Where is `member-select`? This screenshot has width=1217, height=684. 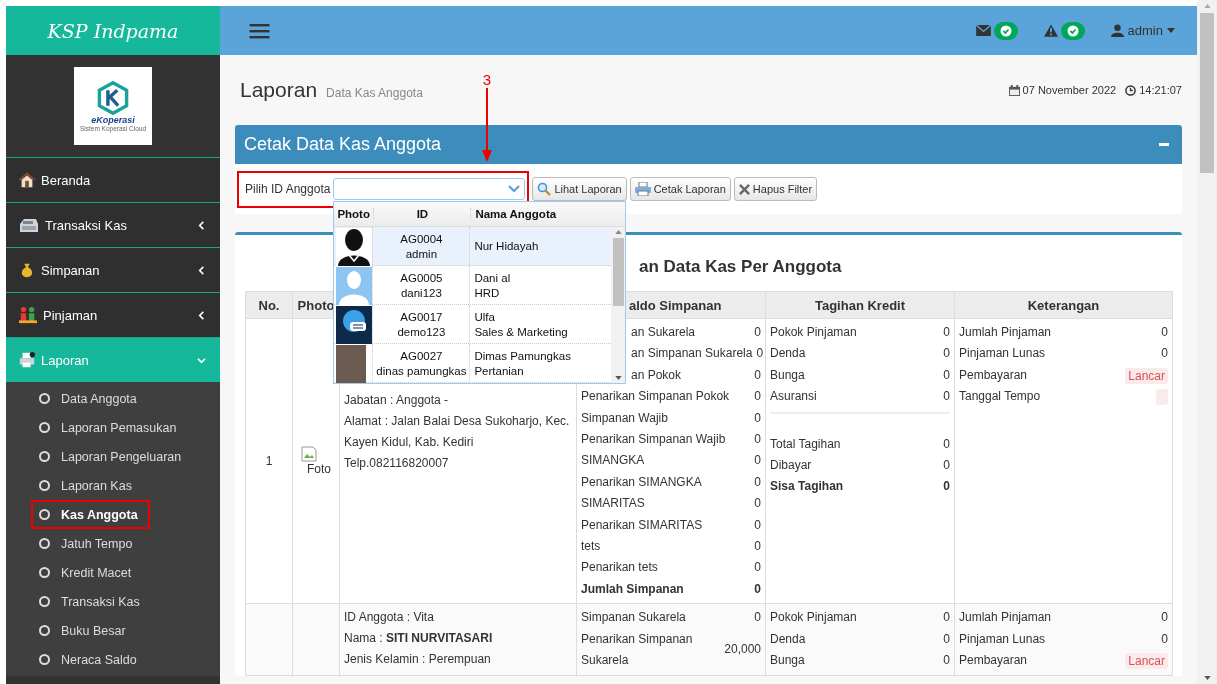 member-select is located at coordinates (429, 189).